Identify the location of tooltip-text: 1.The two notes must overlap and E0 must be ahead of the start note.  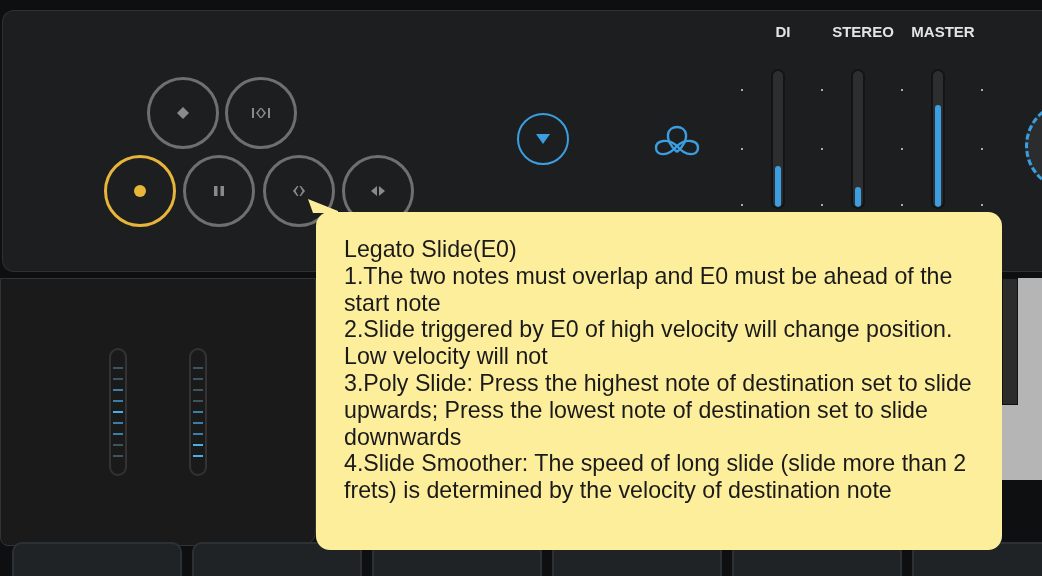
(649, 289).